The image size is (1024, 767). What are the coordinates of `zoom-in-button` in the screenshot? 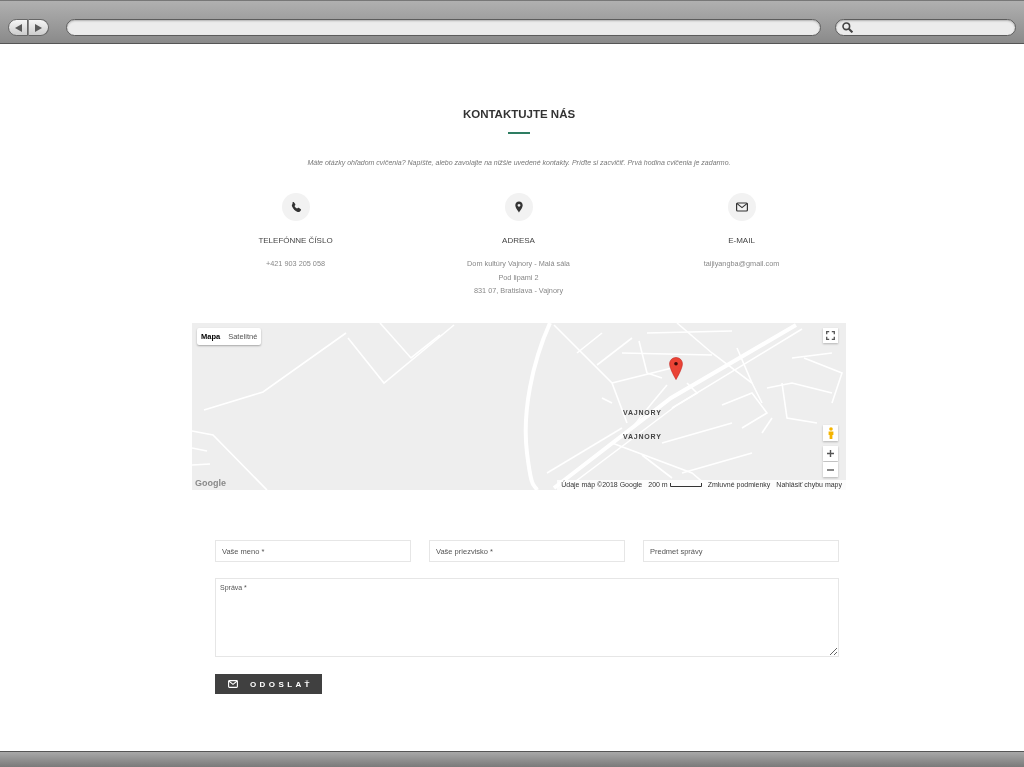 It's located at (830, 453).